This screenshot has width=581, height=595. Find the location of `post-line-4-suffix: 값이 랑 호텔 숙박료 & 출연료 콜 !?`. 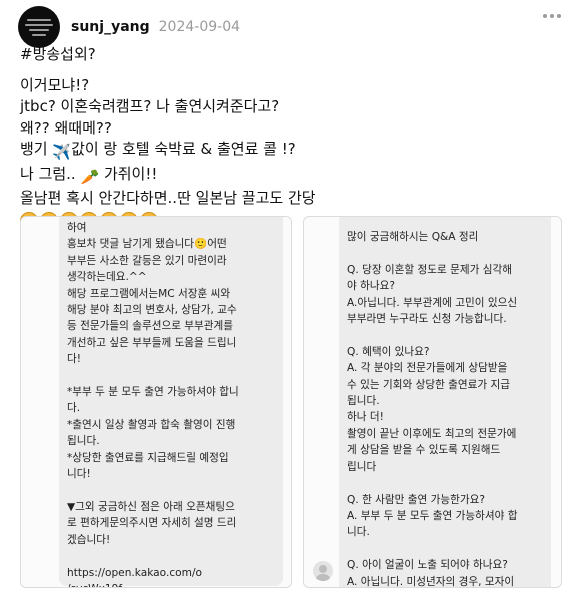

post-line-4-suffix: 값이 랑 호텔 숙박료 & 출연료 콜 !? is located at coordinates (183, 149).